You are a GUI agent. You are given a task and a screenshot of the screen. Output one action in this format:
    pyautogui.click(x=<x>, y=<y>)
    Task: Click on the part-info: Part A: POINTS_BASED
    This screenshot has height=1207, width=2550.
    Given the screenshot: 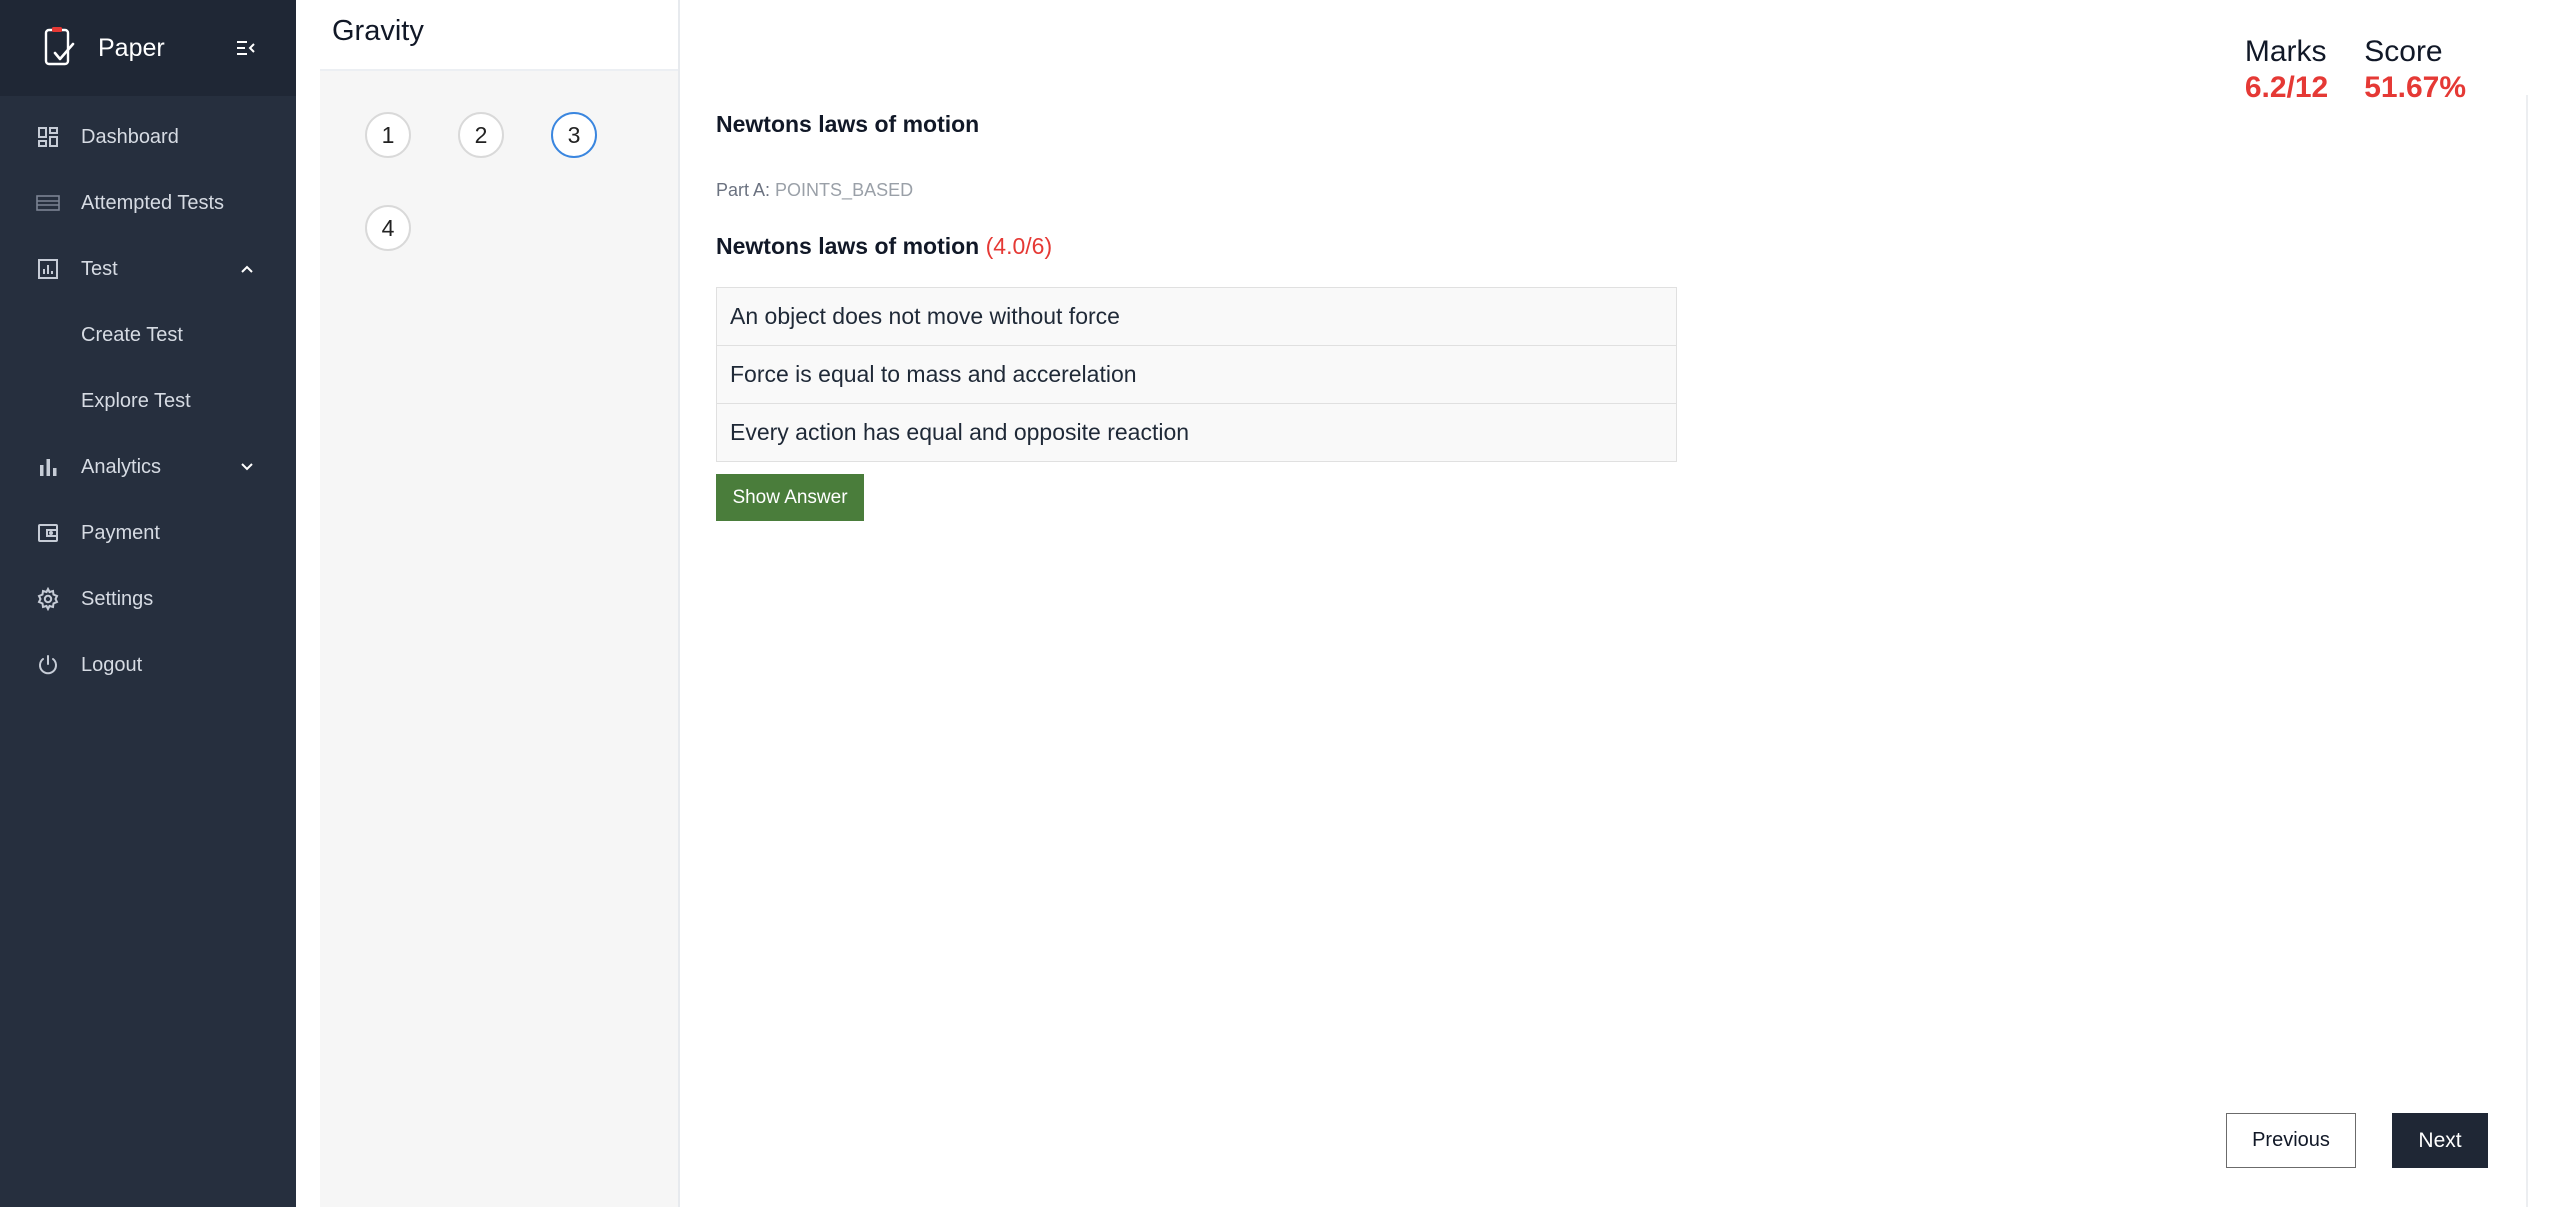 What is the action you would take?
    pyautogui.click(x=814, y=190)
    